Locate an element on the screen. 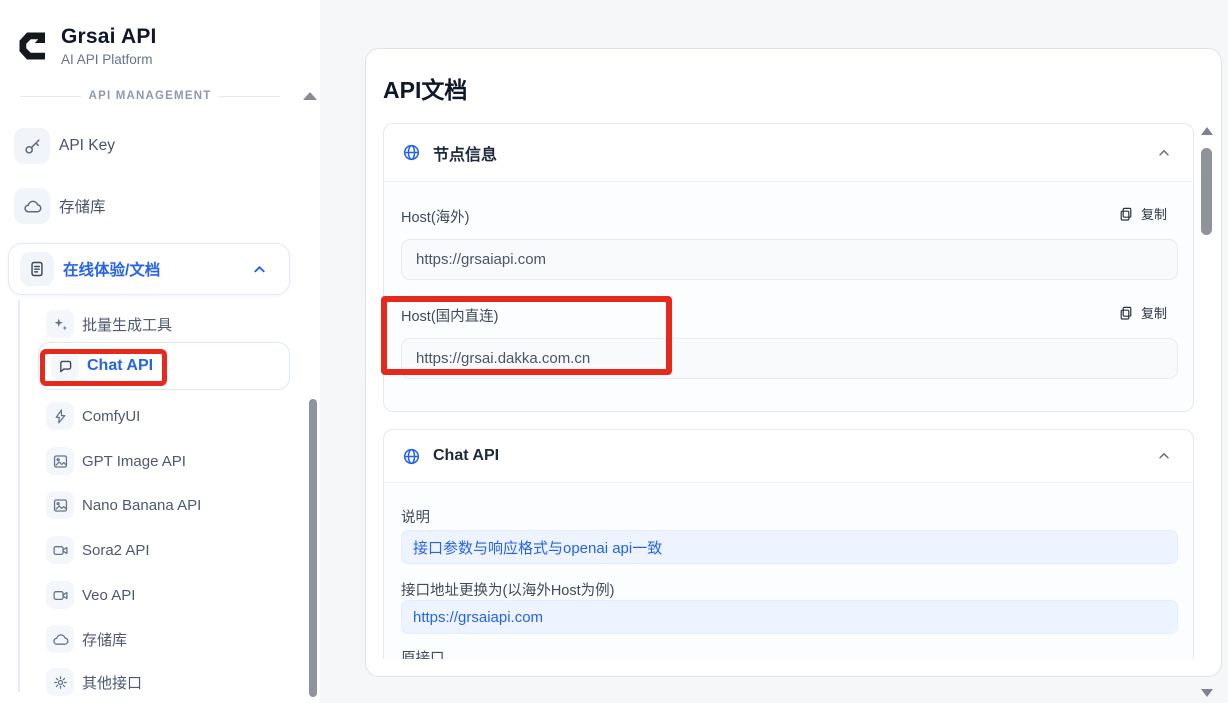 The height and width of the screenshot is (703, 1228). section-title: 节点信息 is located at coordinates (465, 155).